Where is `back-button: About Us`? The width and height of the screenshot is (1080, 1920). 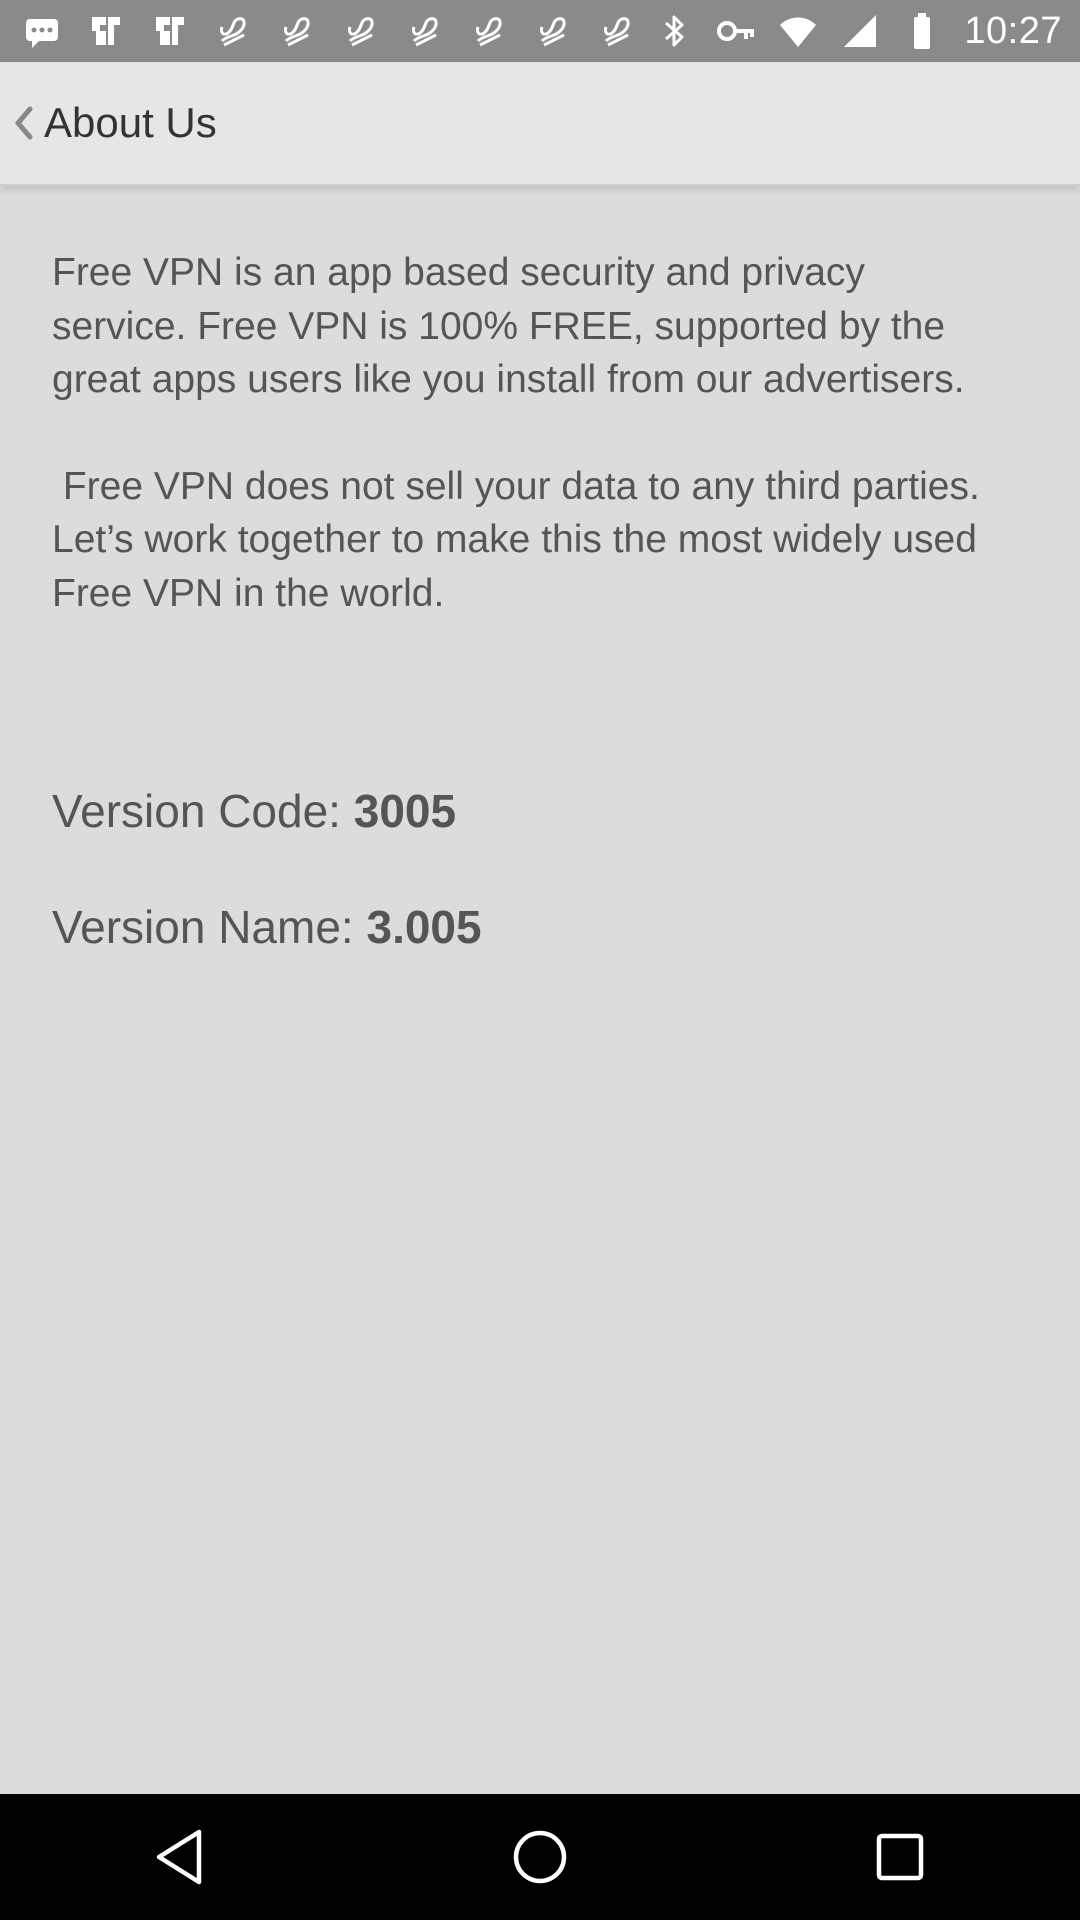 back-button: About Us is located at coordinates (108, 123).